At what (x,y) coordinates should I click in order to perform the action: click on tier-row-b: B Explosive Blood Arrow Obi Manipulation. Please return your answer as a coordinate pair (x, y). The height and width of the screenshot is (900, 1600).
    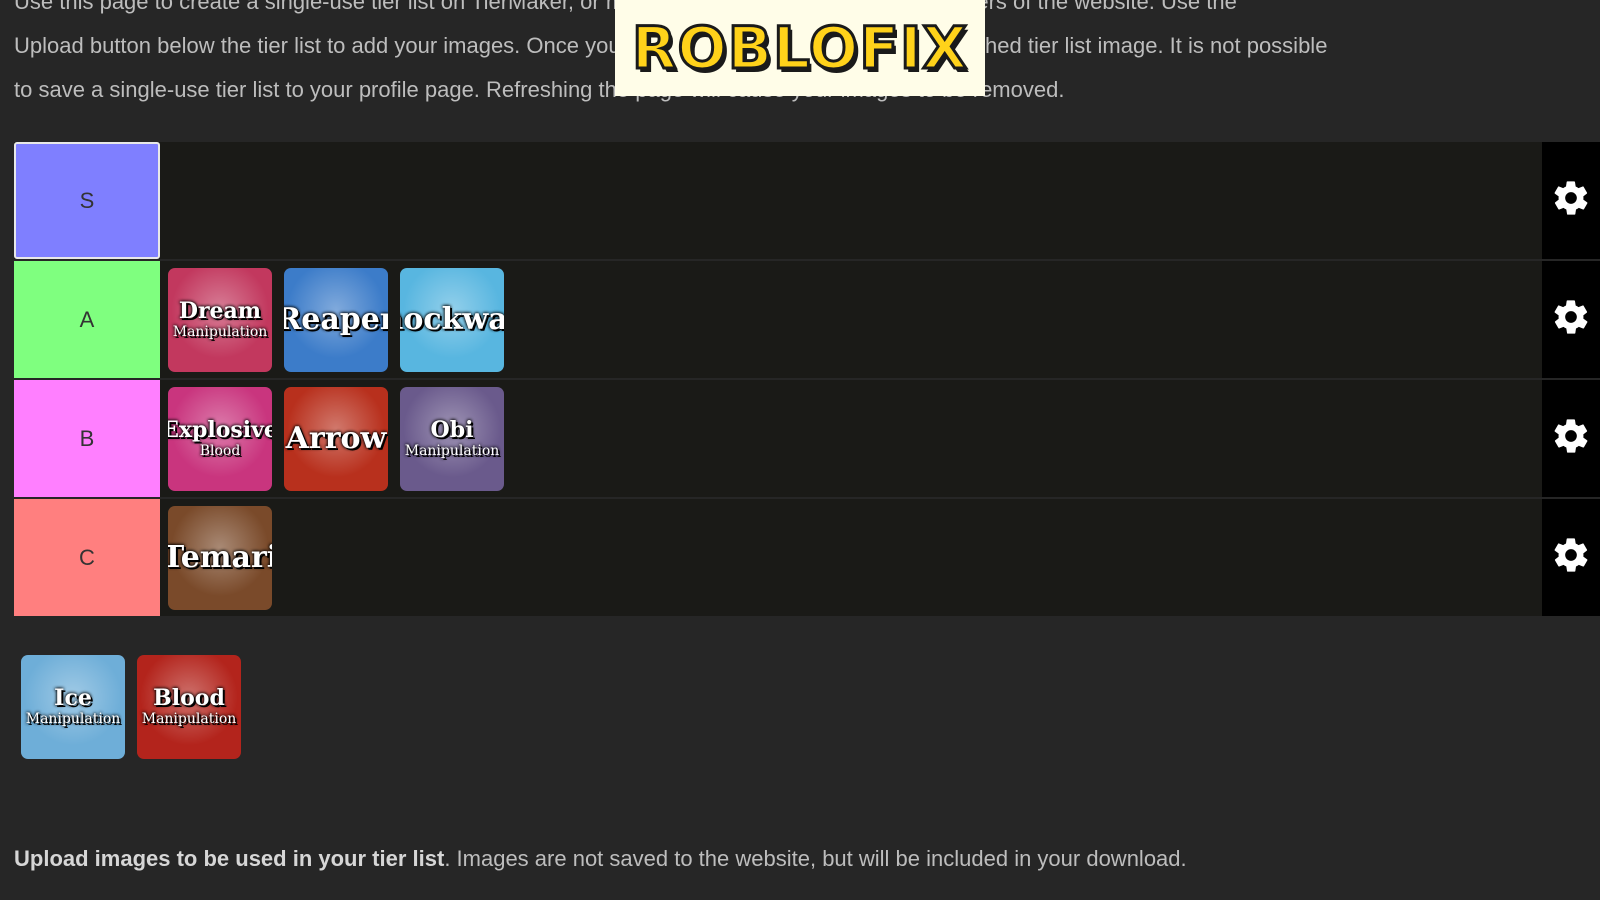
    Looking at the image, I should click on (807, 439).